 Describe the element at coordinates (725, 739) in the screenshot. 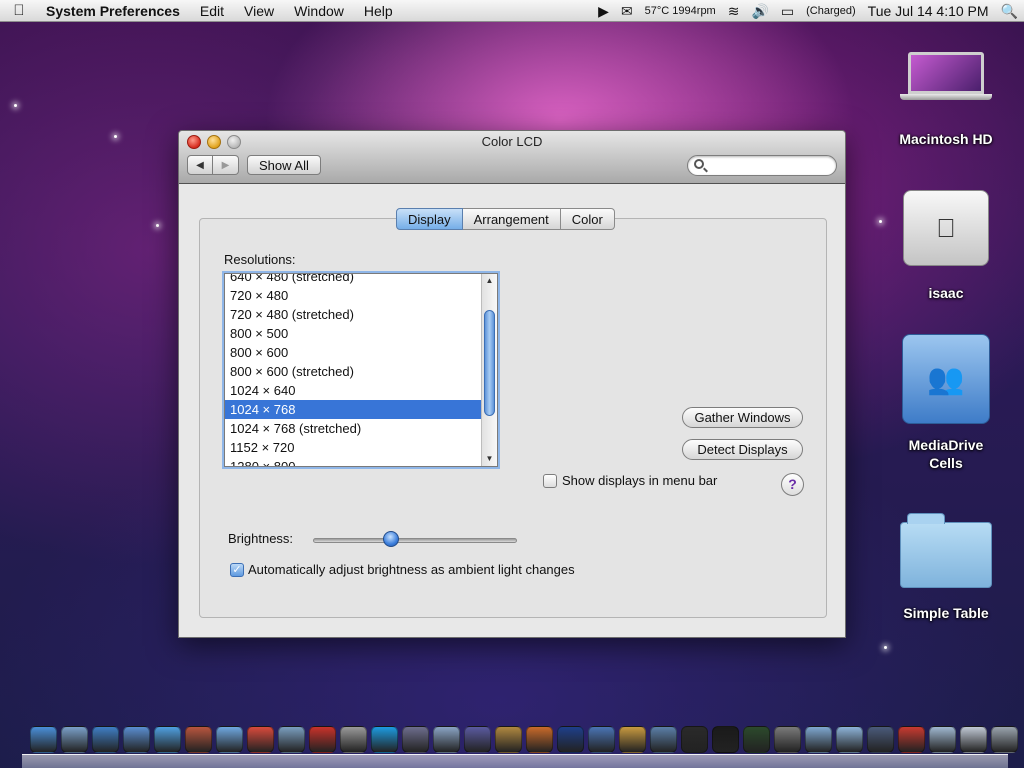

I see `dock-terminal-icon` at that location.